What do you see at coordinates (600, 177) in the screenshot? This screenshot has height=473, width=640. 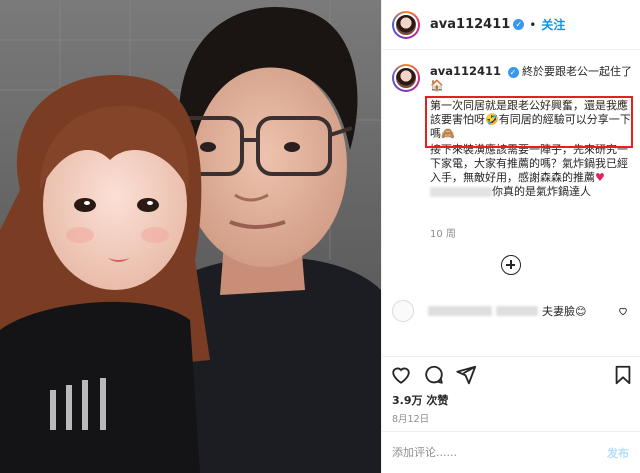 I see `red-heart-icon: ♥` at bounding box center [600, 177].